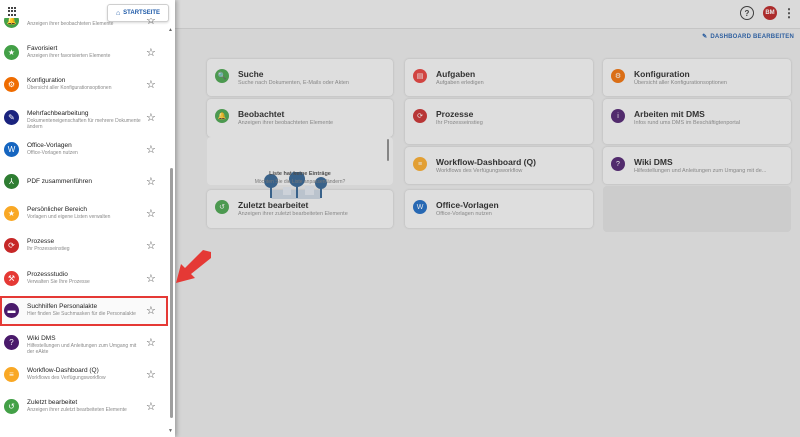  What do you see at coordinates (84, 246) in the screenshot?
I see `drawer-item: ⟳ Prozesse Ihr Prozesseinstieg ☆` at bounding box center [84, 246].